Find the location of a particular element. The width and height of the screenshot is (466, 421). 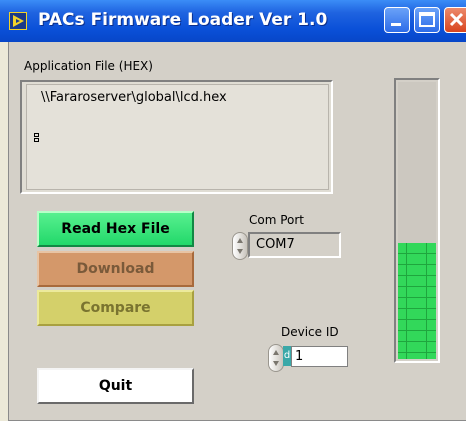

read-hex-file-button: Read Hex File is located at coordinates (115, 229).